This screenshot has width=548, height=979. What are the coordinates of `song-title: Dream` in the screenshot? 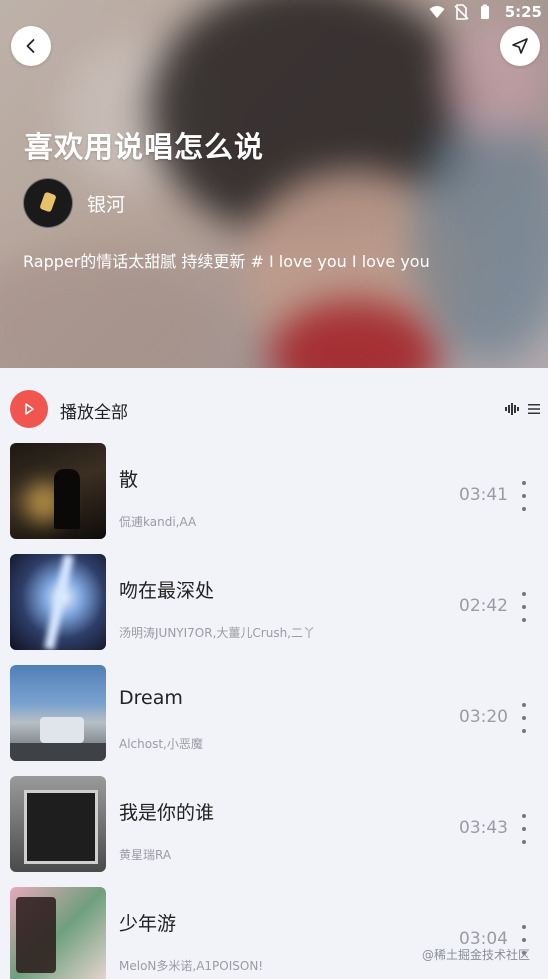 It's located at (151, 698).